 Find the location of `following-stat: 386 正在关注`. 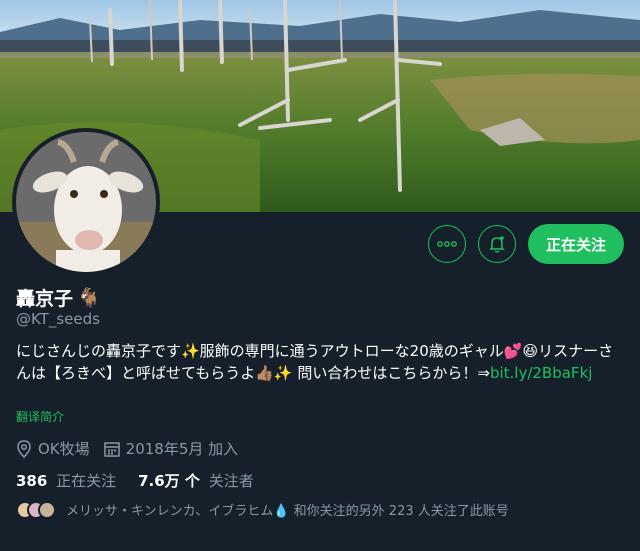

following-stat: 386 正在关注 is located at coordinates (66, 480).